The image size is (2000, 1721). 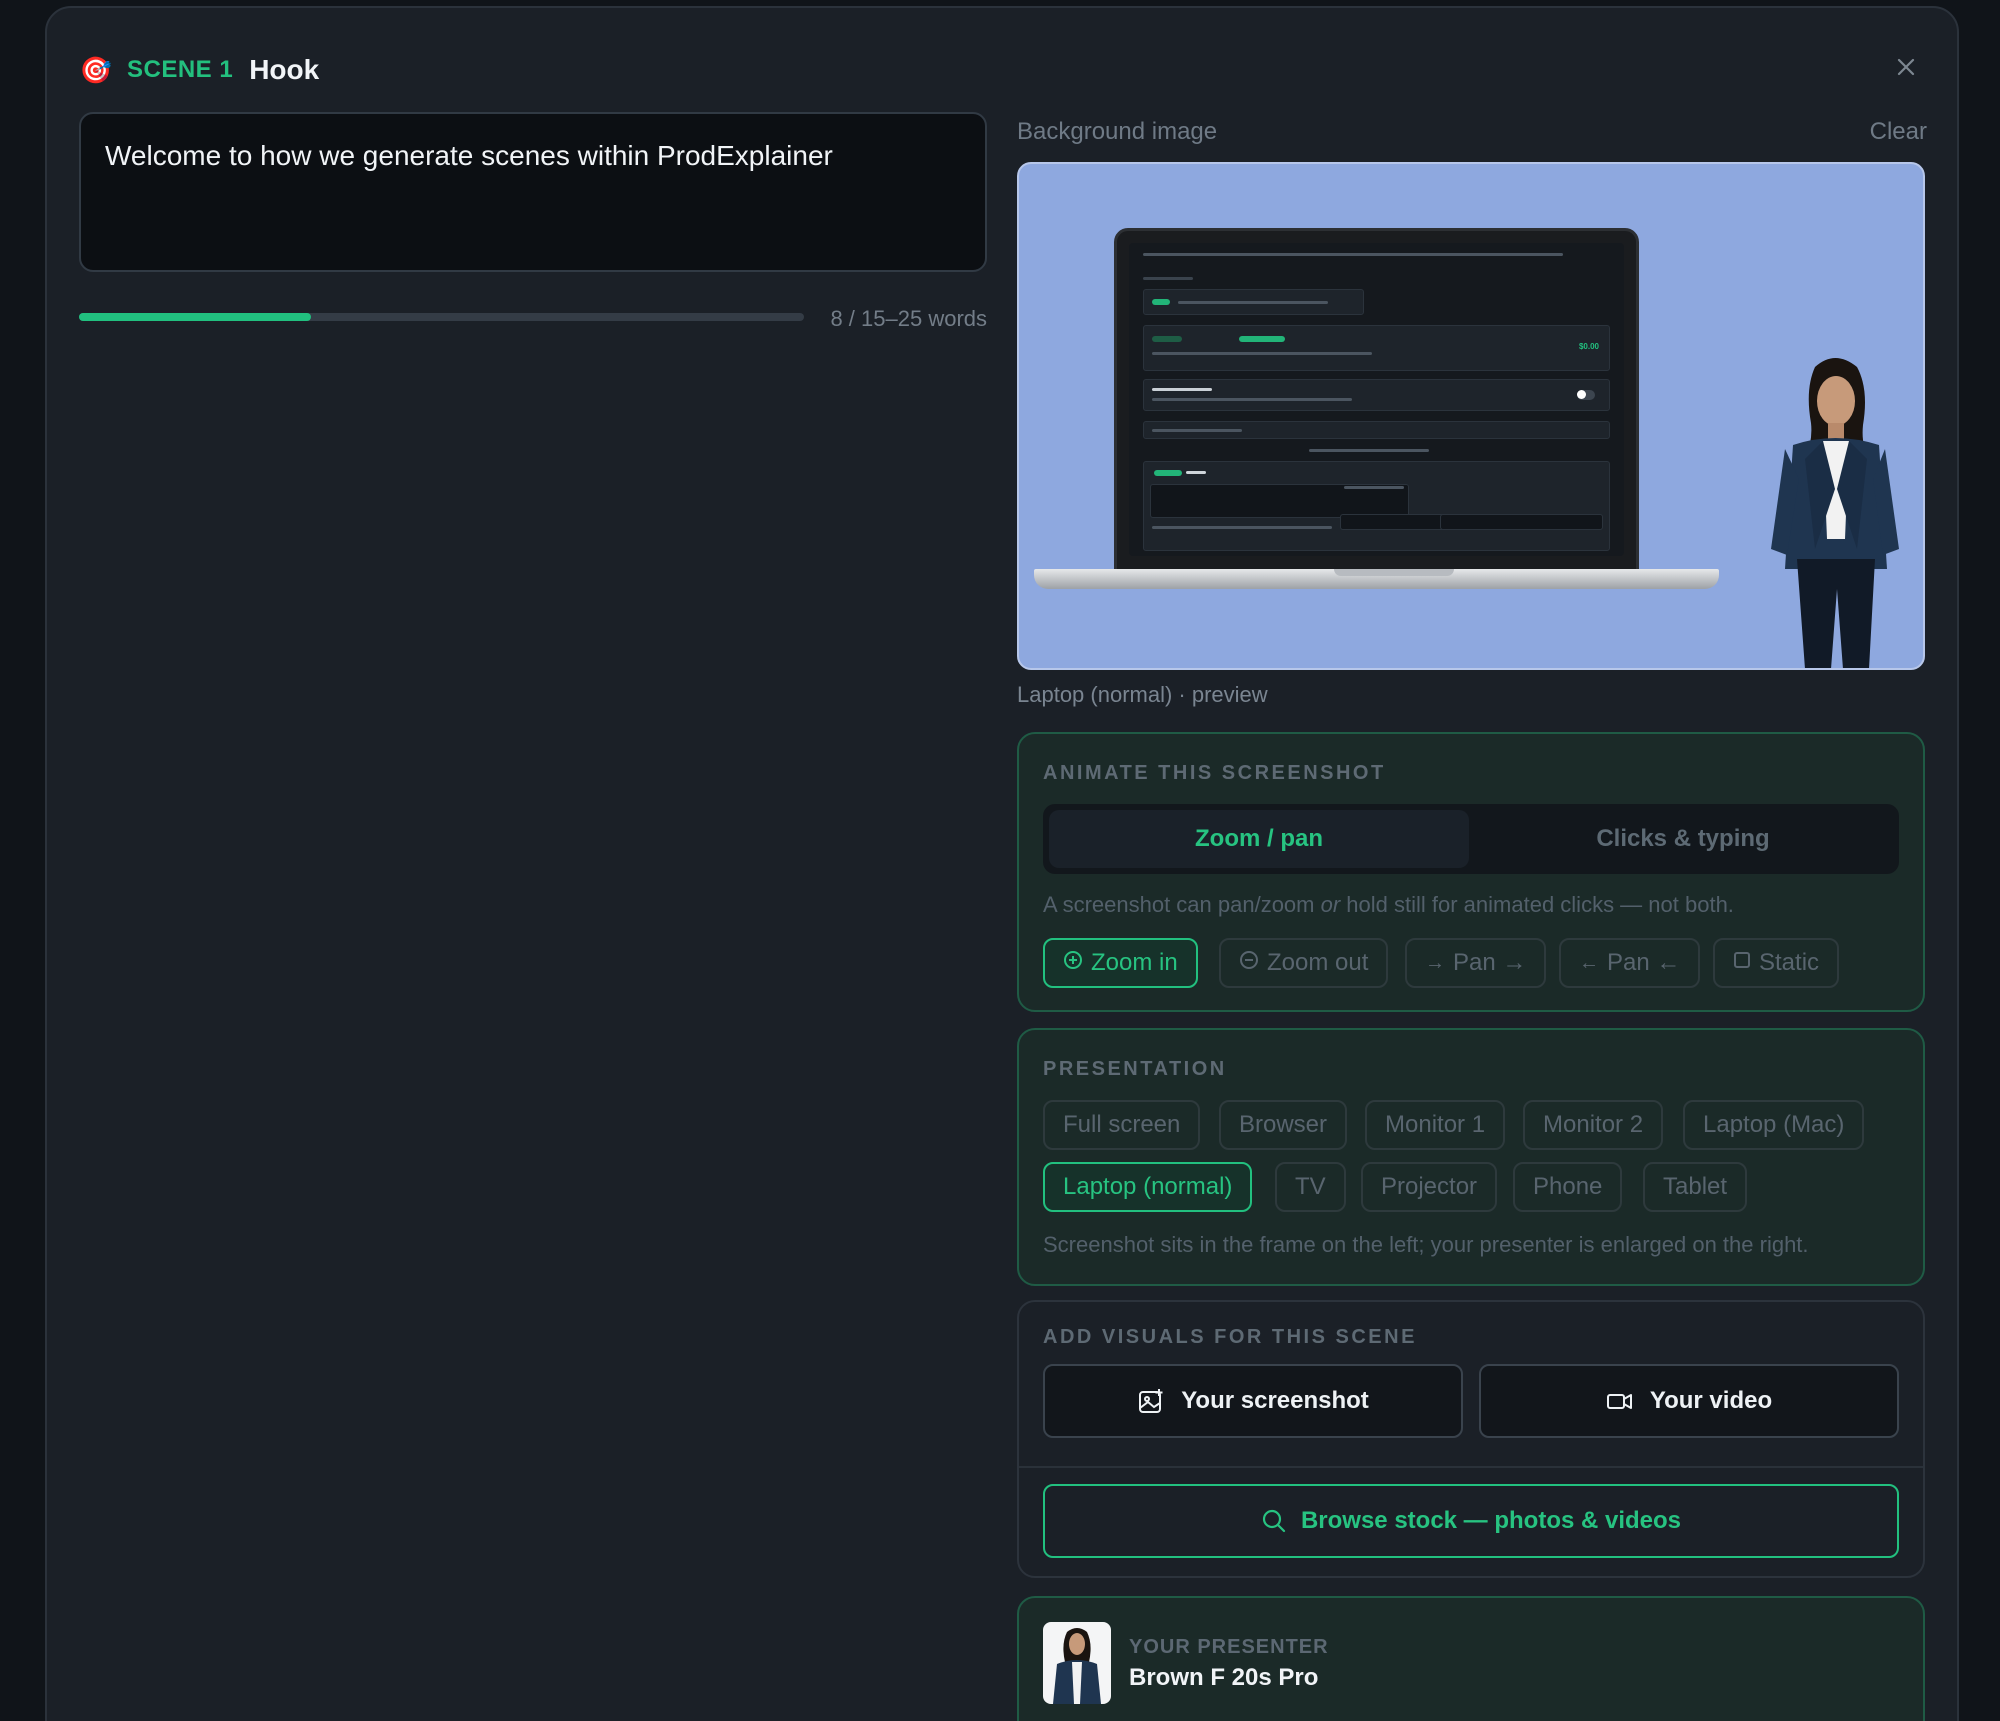 I want to click on presenter-avatar-image, so click(x=1835, y=513).